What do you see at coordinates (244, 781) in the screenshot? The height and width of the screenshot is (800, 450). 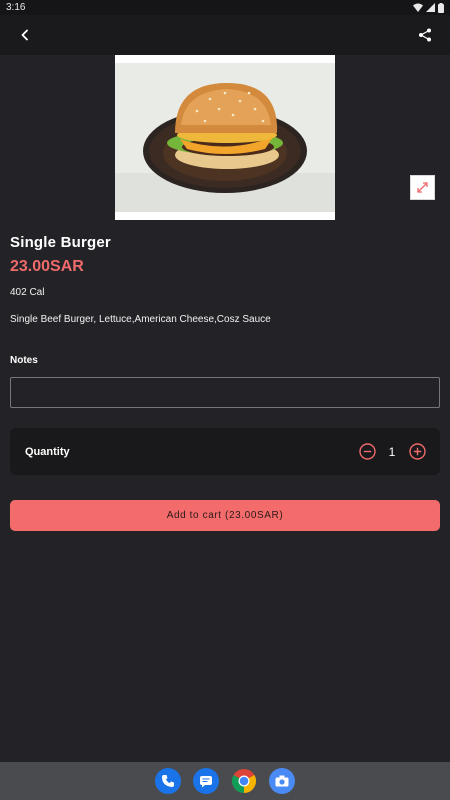 I see `chrome-icon` at bounding box center [244, 781].